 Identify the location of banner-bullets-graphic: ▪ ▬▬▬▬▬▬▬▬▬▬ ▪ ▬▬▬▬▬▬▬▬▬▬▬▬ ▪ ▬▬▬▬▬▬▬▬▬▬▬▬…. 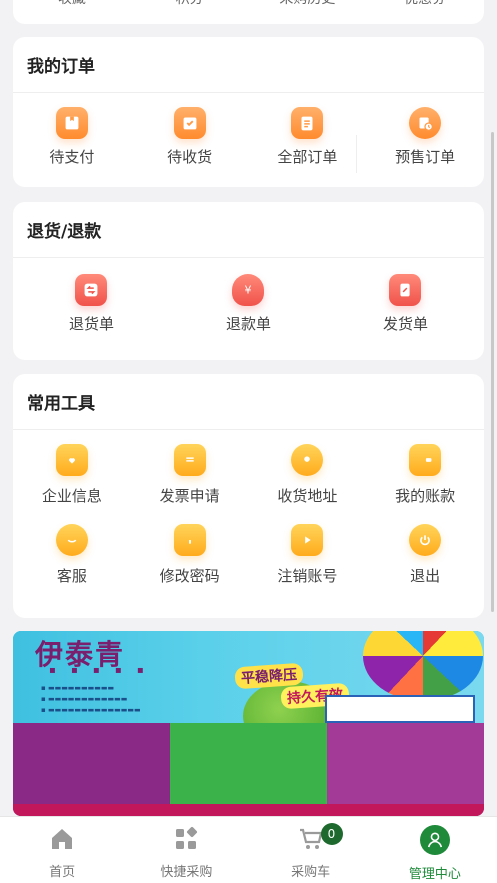
(91, 699).